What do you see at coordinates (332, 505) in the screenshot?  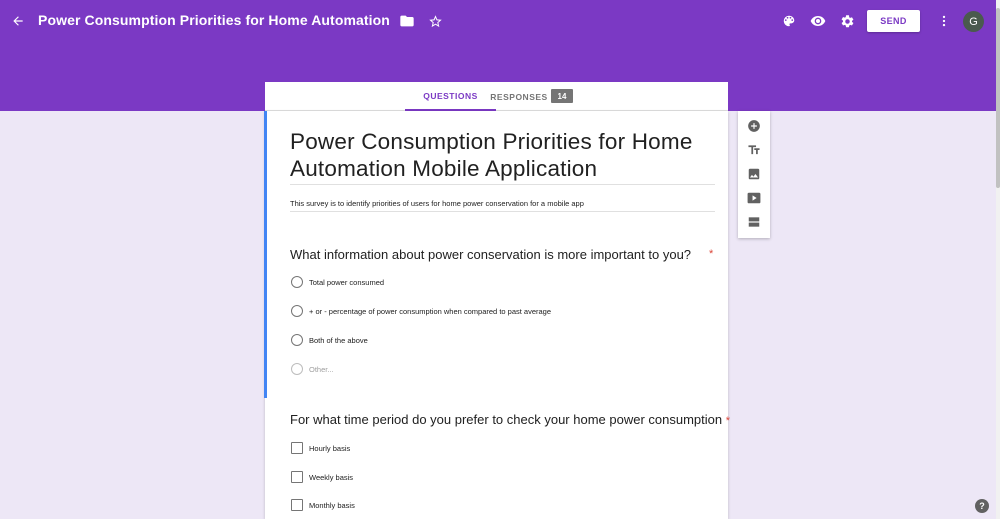 I see `option-label: Monthly basis` at bounding box center [332, 505].